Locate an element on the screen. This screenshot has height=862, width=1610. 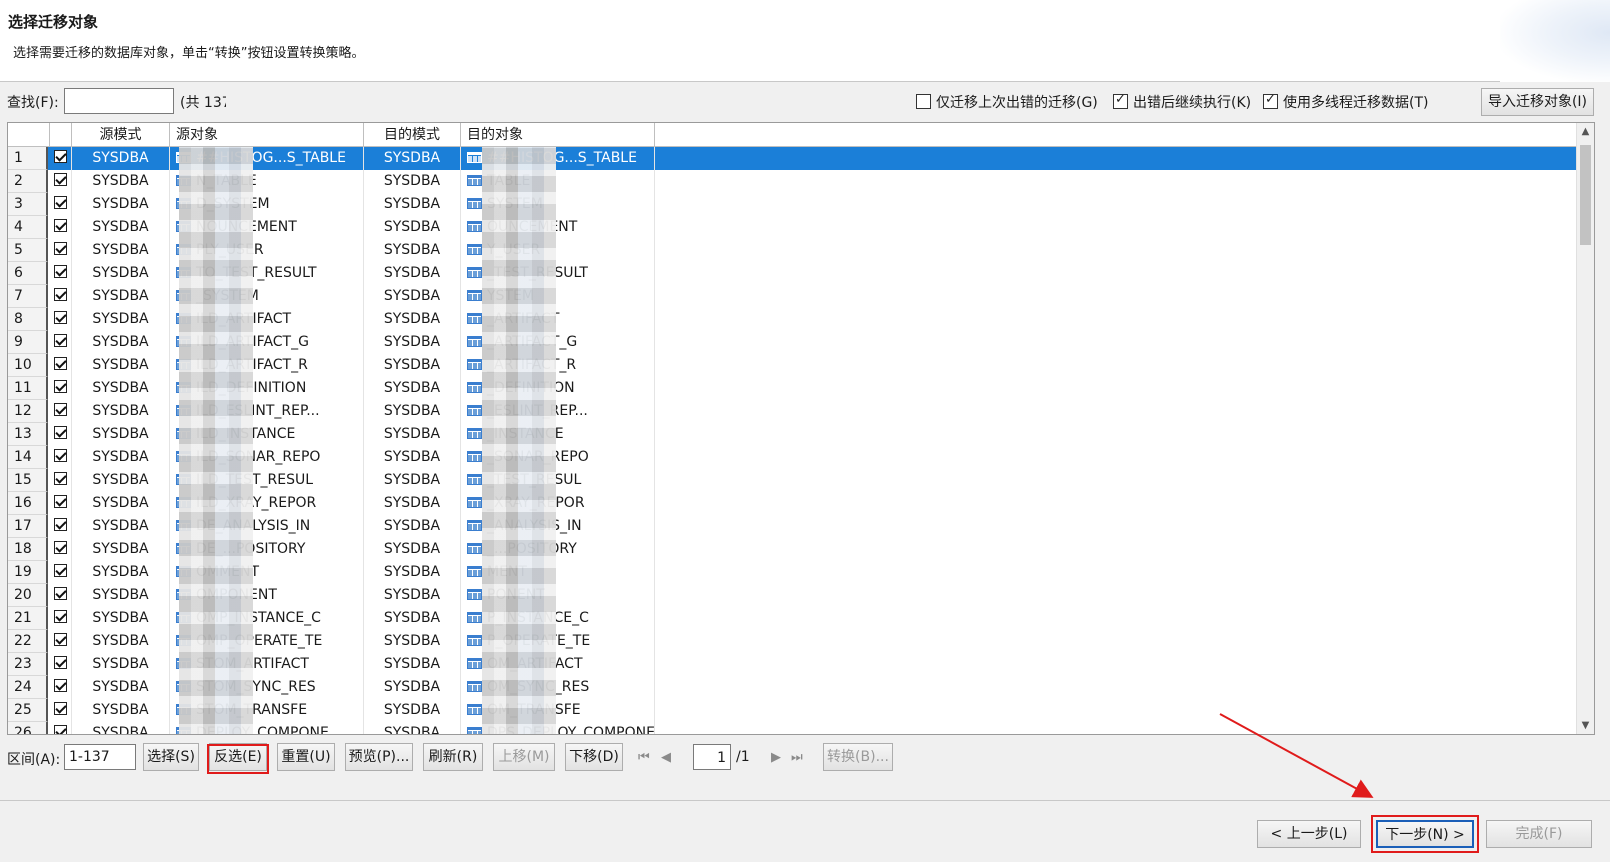
next-page-icon: ▶ is located at coordinates (776, 757).